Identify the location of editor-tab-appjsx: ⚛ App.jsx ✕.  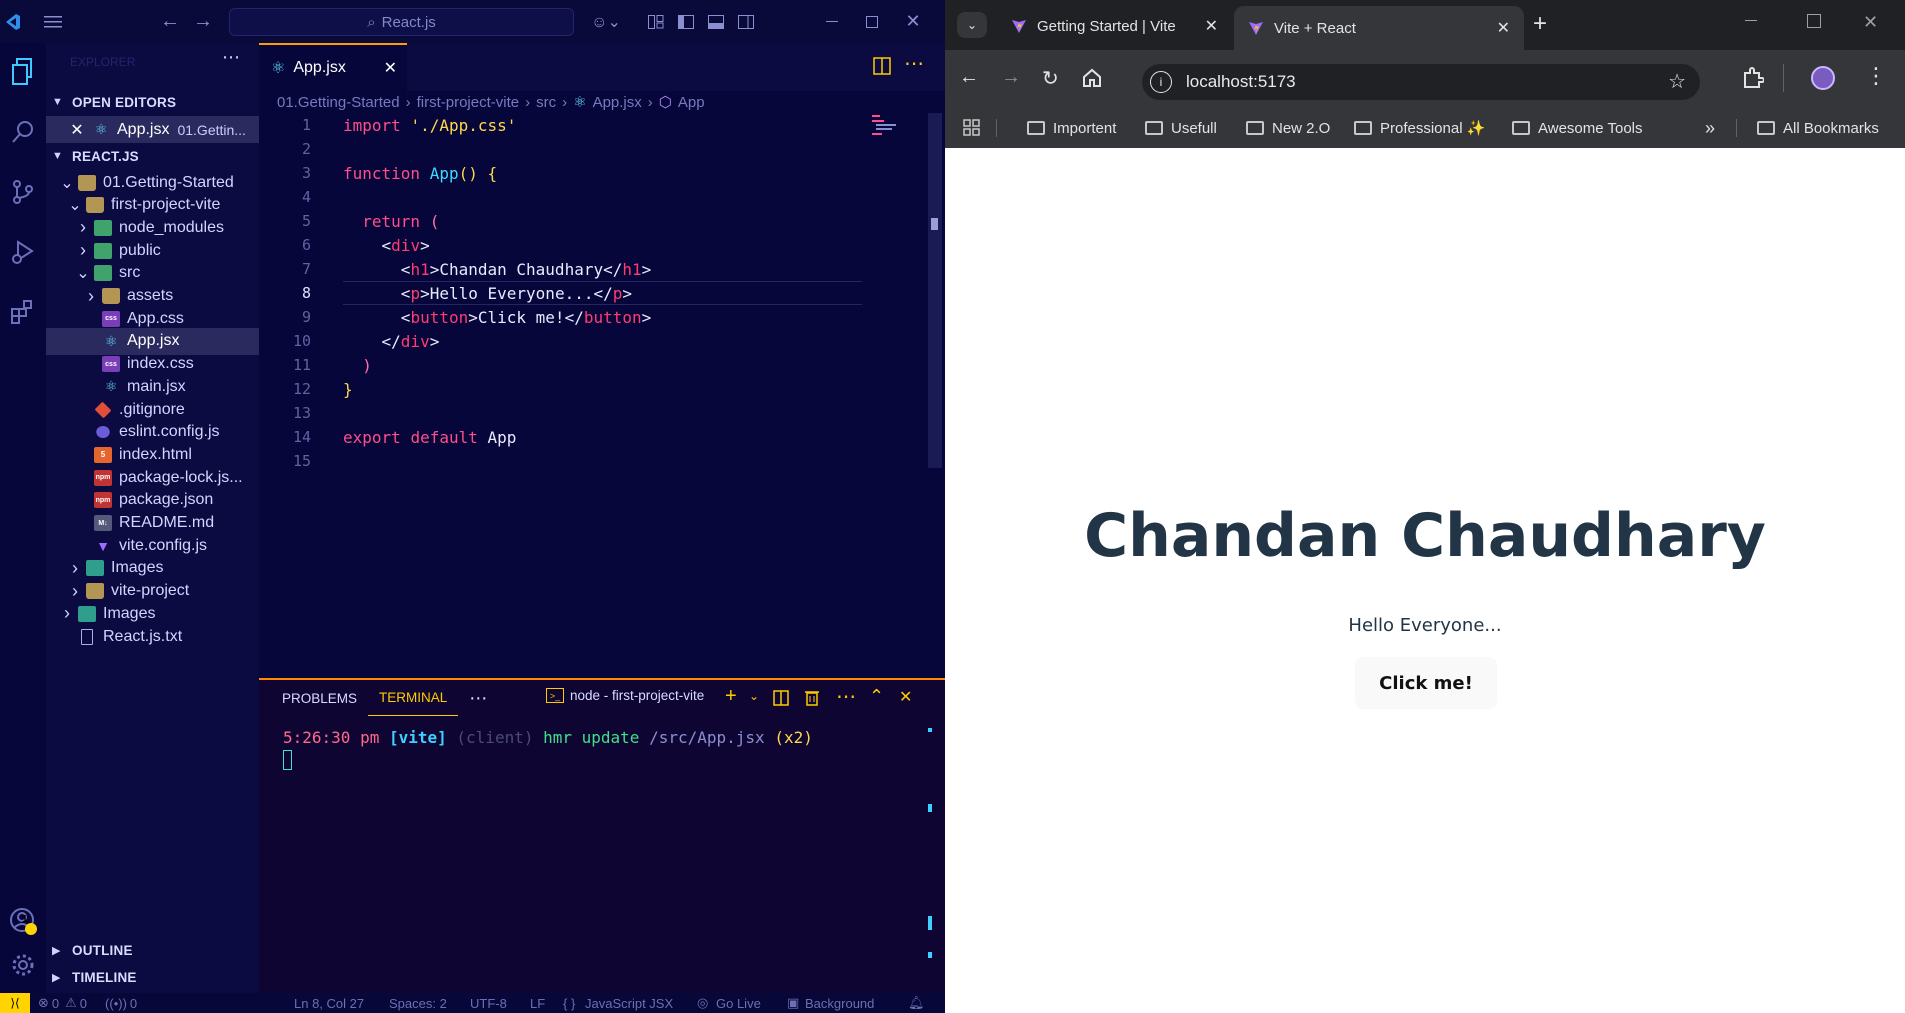
(333, 67).